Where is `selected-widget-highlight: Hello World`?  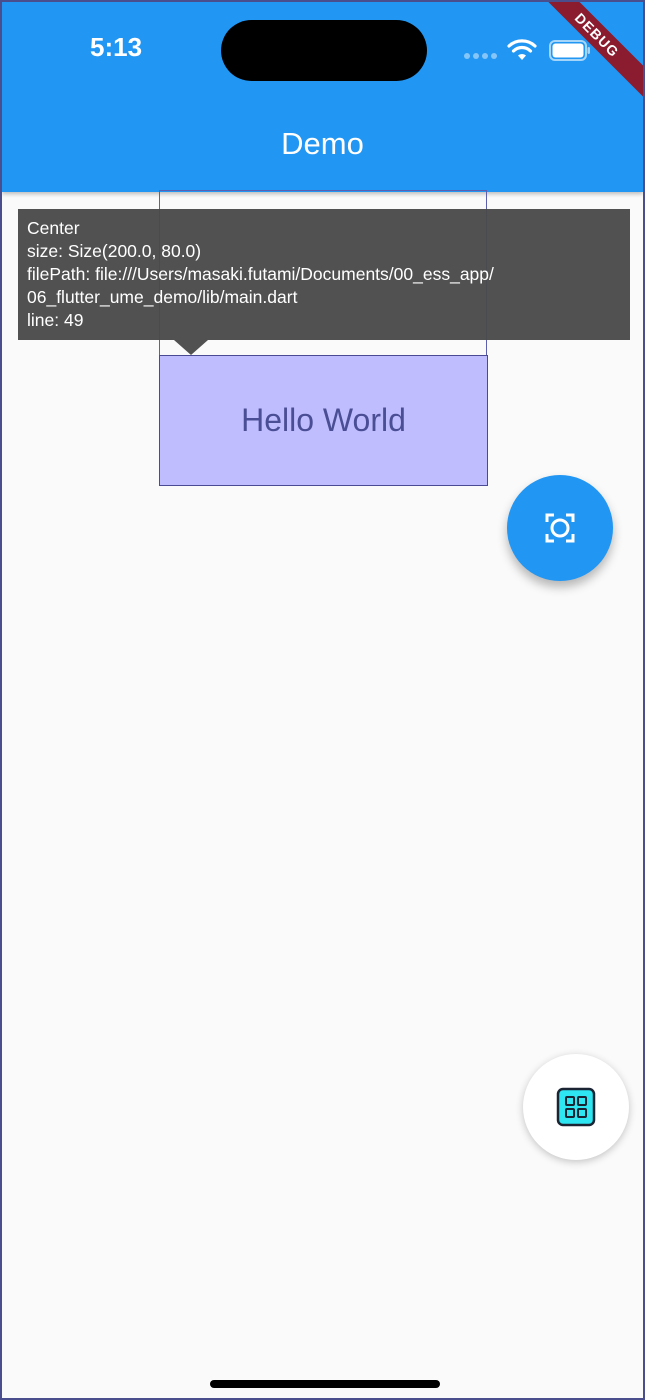
selected-widget-highlight: Hello World is located at coordinates (323, 420).